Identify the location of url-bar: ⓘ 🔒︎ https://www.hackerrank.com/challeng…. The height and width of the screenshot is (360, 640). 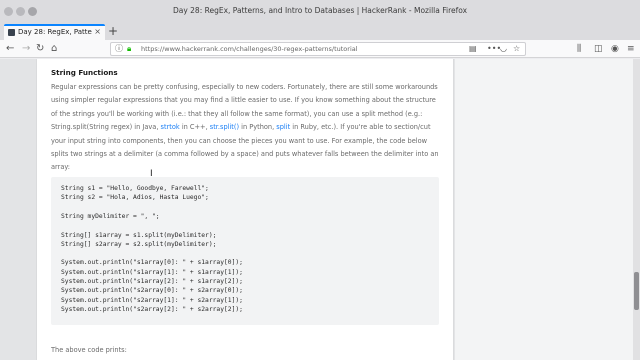
(318, 49).